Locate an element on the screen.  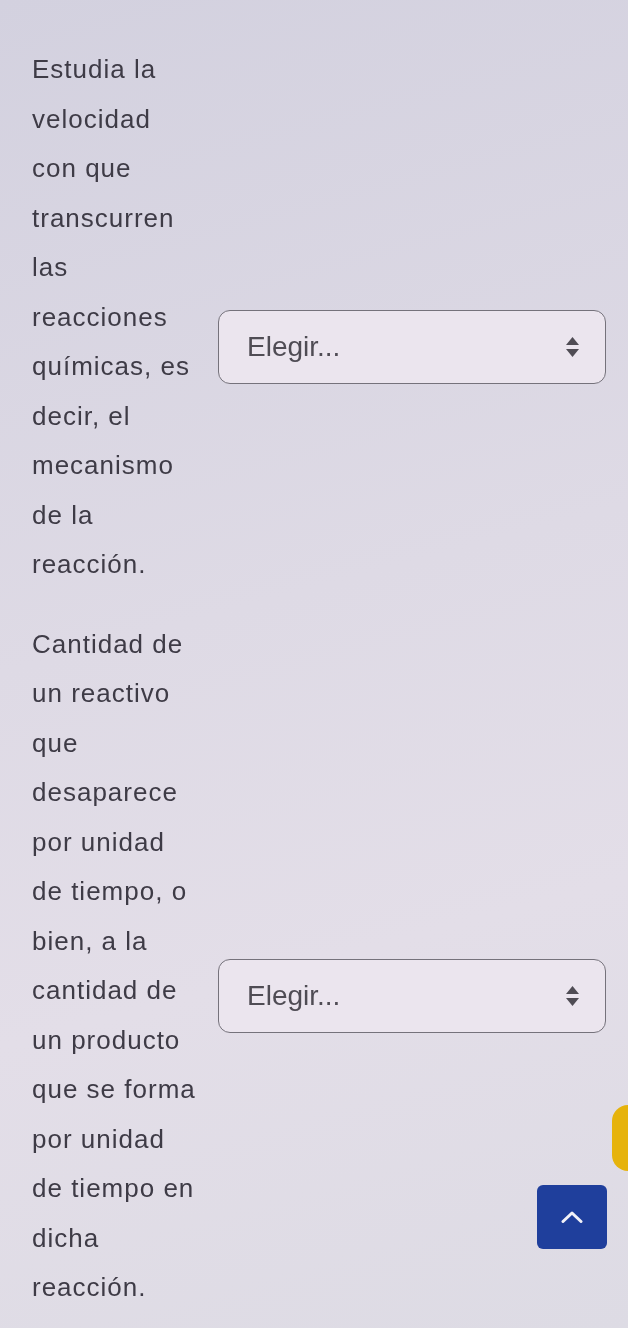
back-to-top-button is located at coordinates (572, 1217).